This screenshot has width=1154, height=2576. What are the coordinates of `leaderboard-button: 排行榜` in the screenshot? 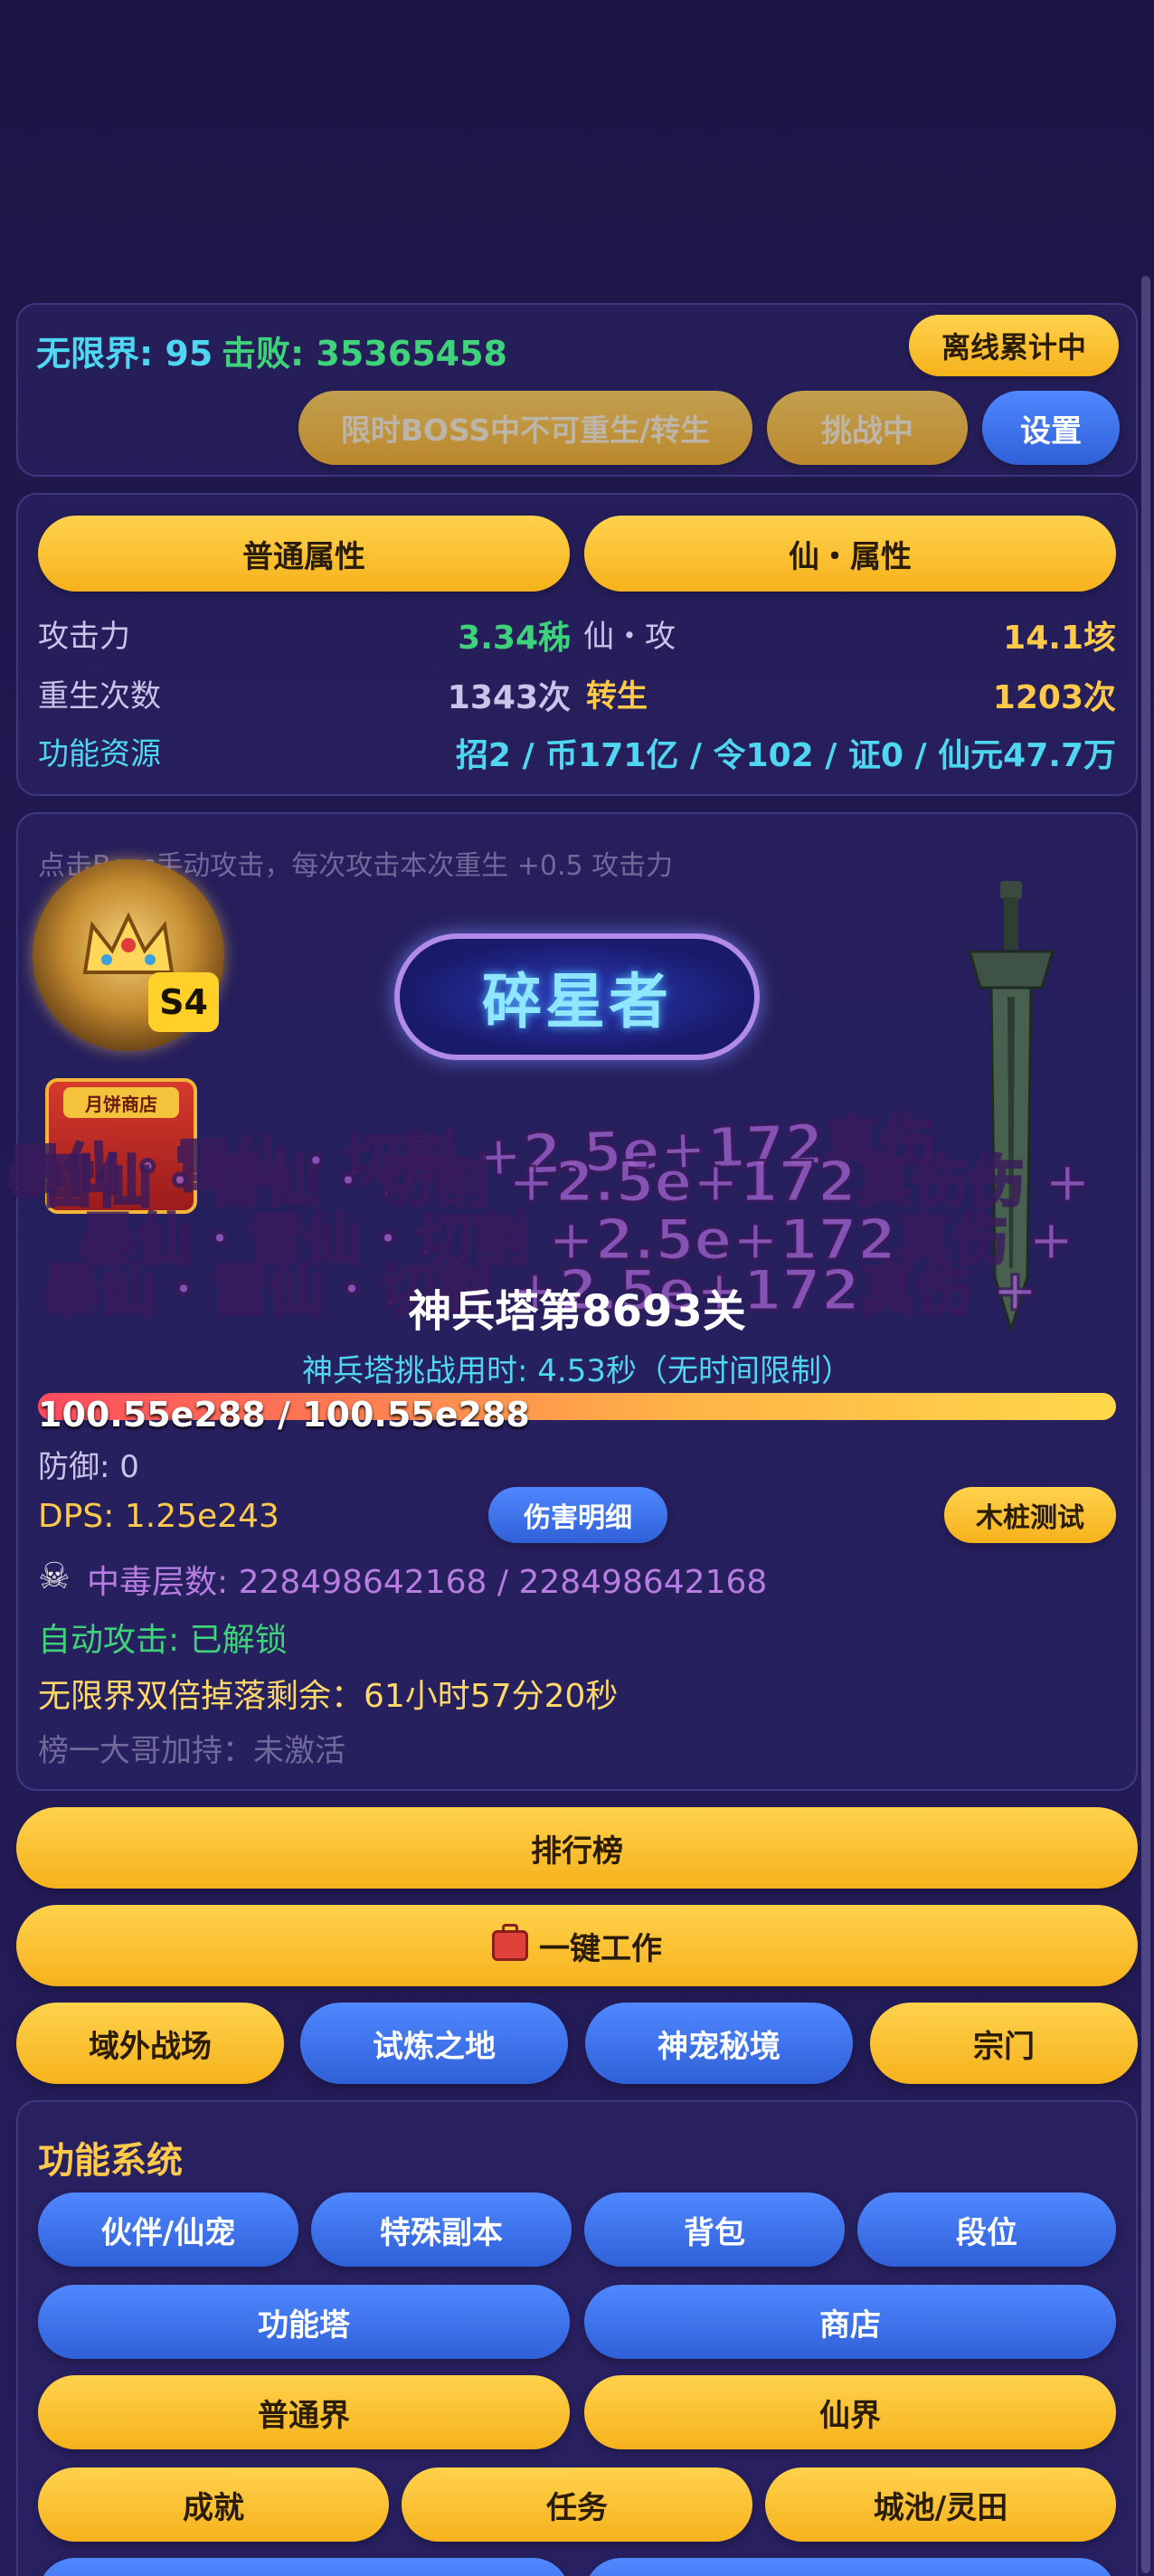 It's located at (577, 1848).